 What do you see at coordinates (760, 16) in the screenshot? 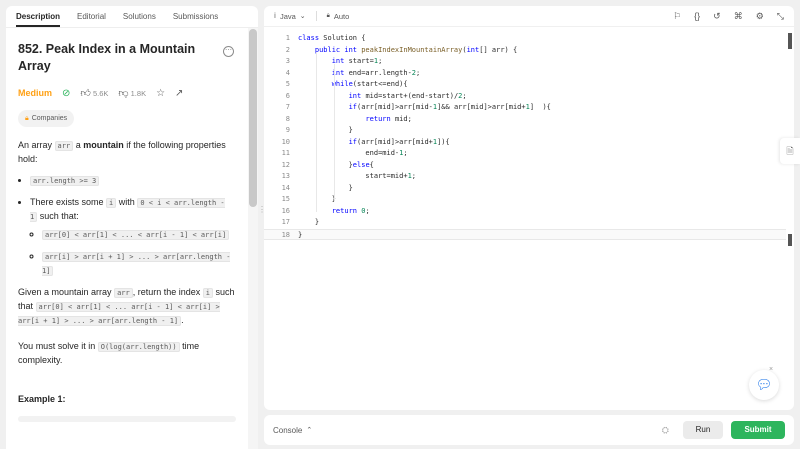
I see `gear-icon: ⚙` at bounding box center [760, 16].